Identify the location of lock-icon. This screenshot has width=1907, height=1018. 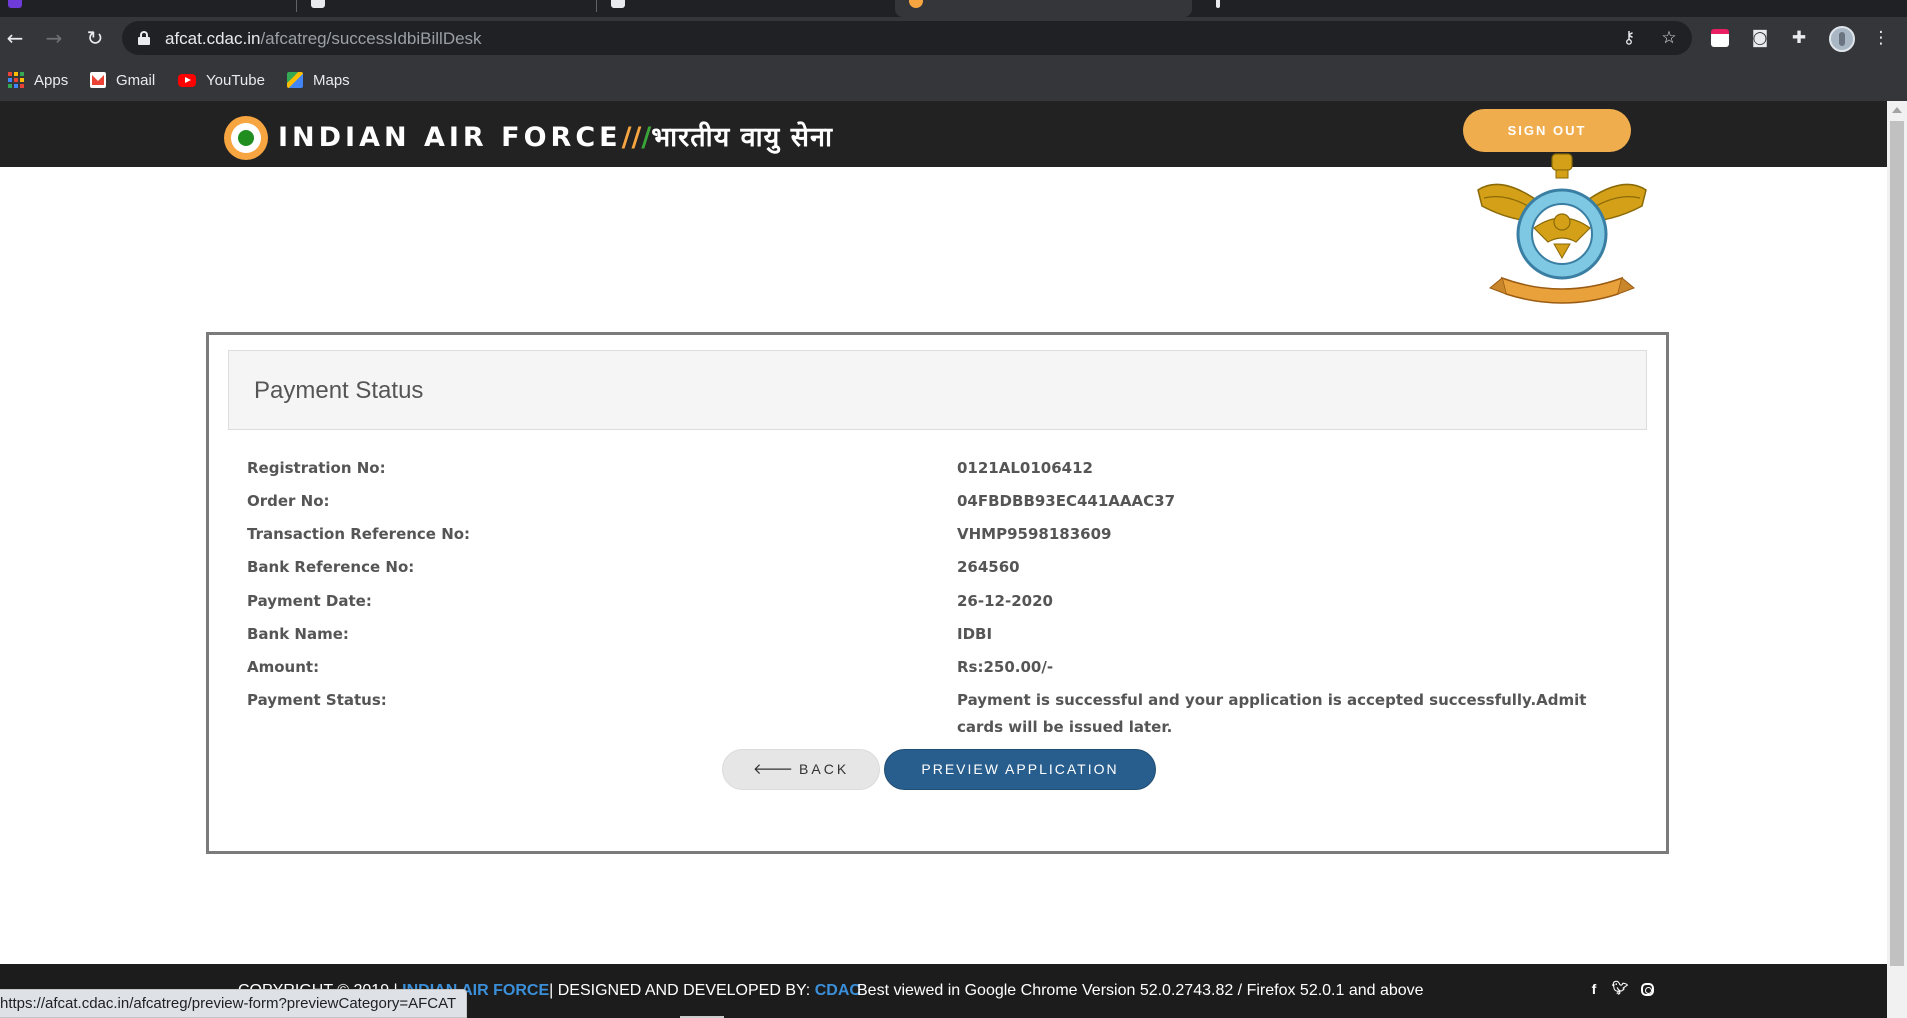
(144, 38).